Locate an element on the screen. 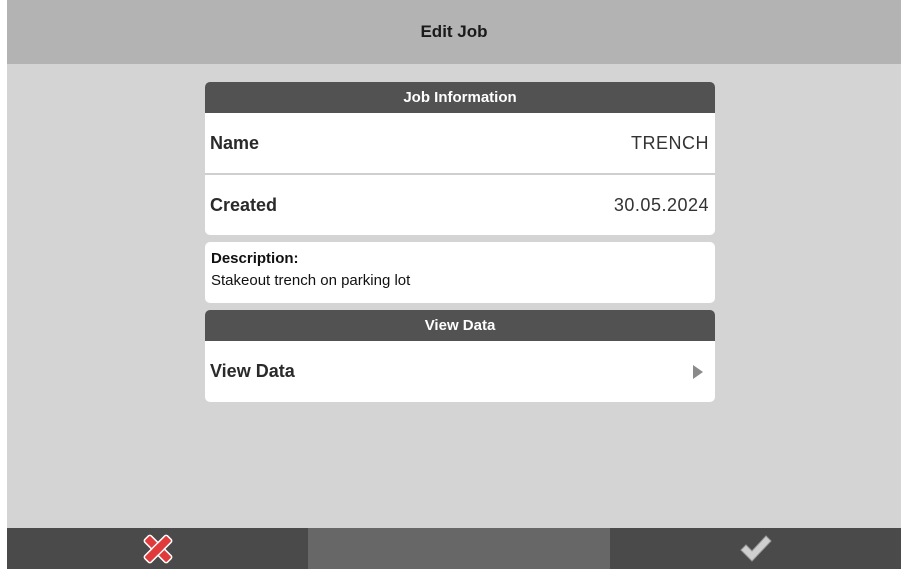 This screenshot has width=901, height=569. job-information-header: Job Information is located at coordinates (460, 97).